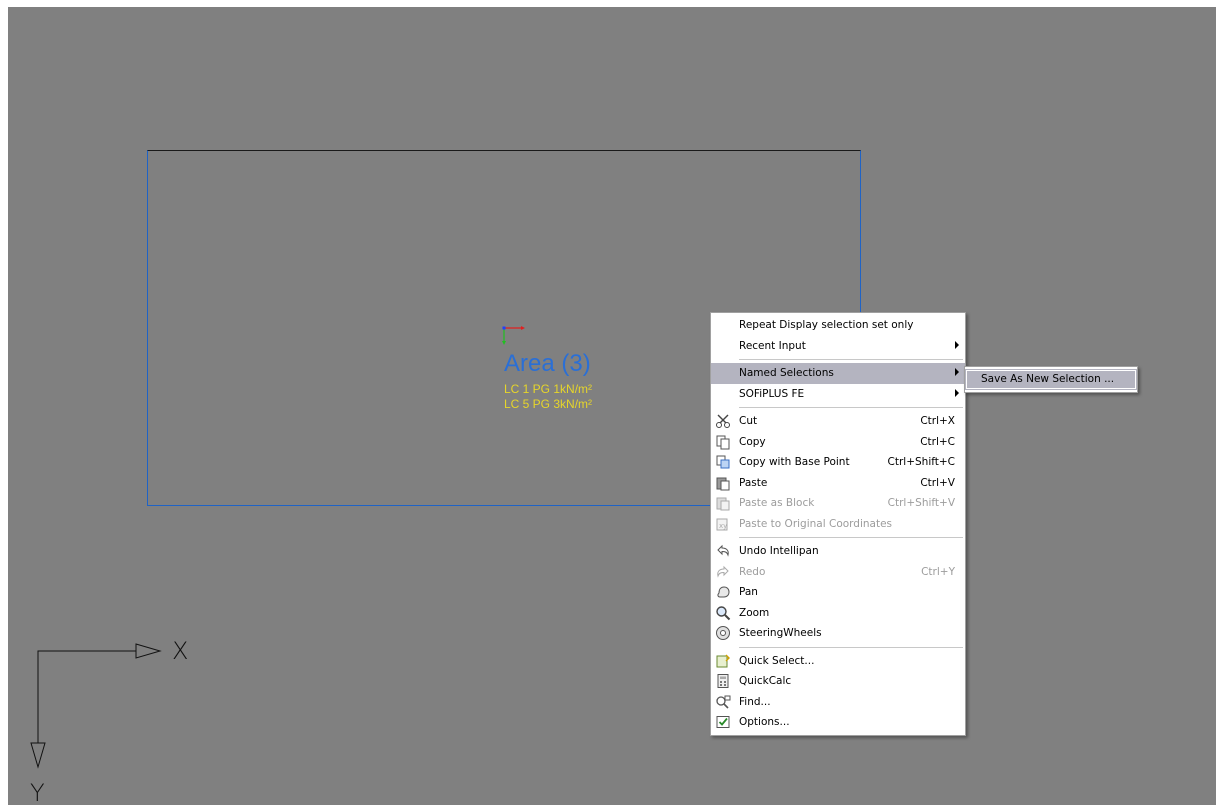 The image size is (1216, 805). Describe the element at coordinates (752, 441) in the screenshot. I see `menu-item-label: Copy` at that location.